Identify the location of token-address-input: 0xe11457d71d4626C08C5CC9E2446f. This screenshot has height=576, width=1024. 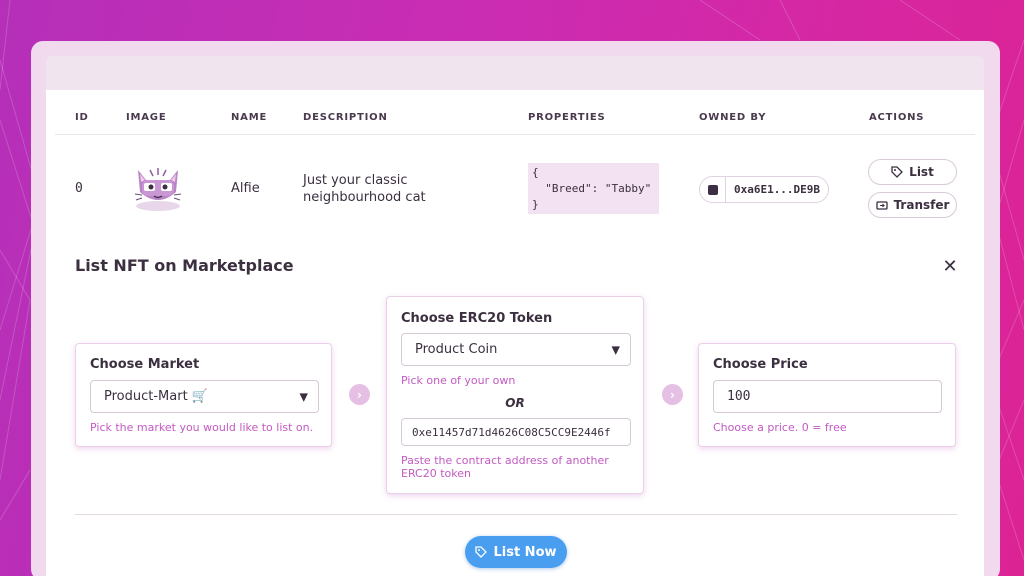
(516, 432).